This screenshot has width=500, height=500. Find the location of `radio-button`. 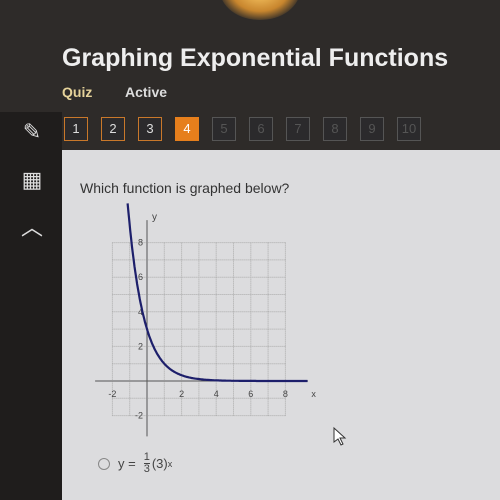

radio-button is located at coordinates (104, 463).